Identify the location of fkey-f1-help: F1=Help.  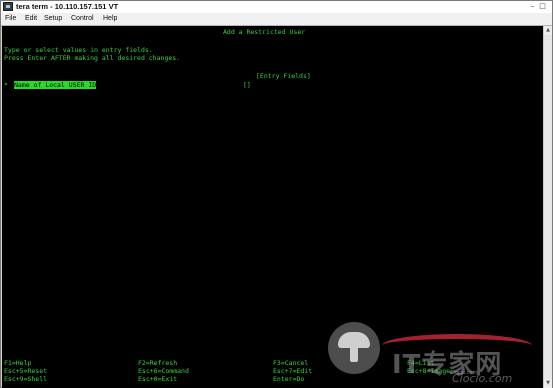
(17, 363).